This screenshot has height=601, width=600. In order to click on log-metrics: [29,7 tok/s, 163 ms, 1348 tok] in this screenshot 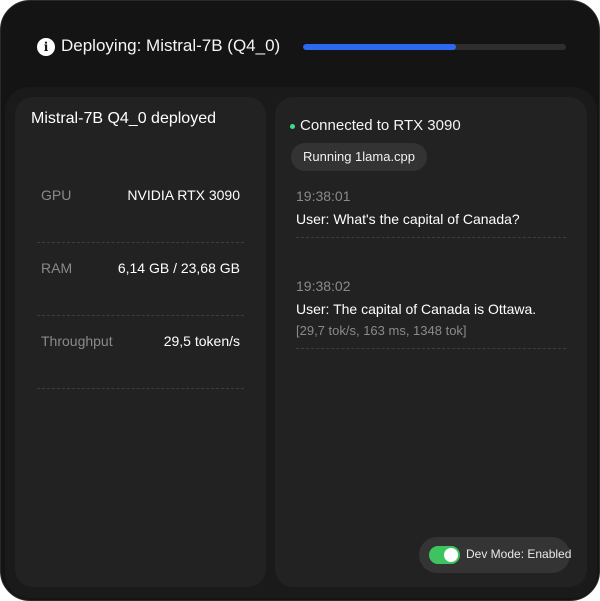, I will do `click(381, 330)`.